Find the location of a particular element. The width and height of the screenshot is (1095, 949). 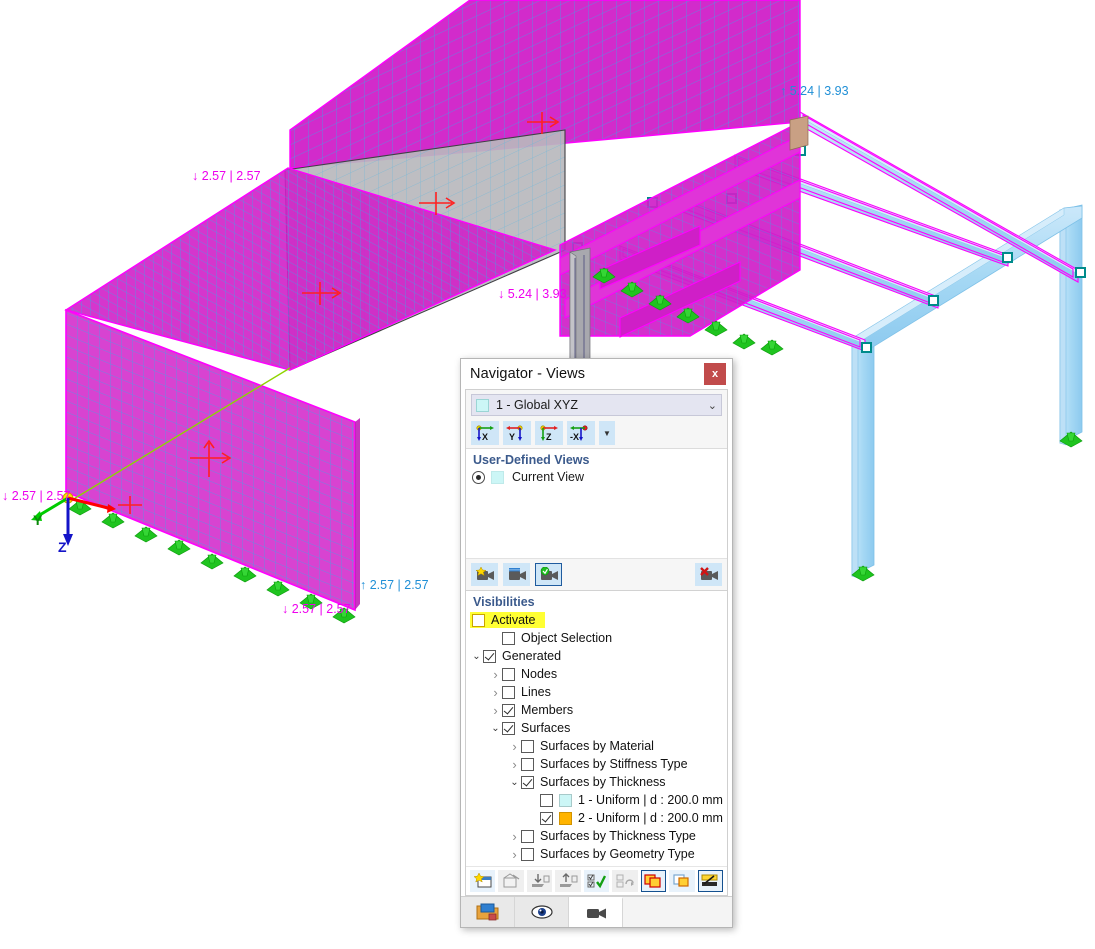

svg-text: X is located at coordinates (485, 437).